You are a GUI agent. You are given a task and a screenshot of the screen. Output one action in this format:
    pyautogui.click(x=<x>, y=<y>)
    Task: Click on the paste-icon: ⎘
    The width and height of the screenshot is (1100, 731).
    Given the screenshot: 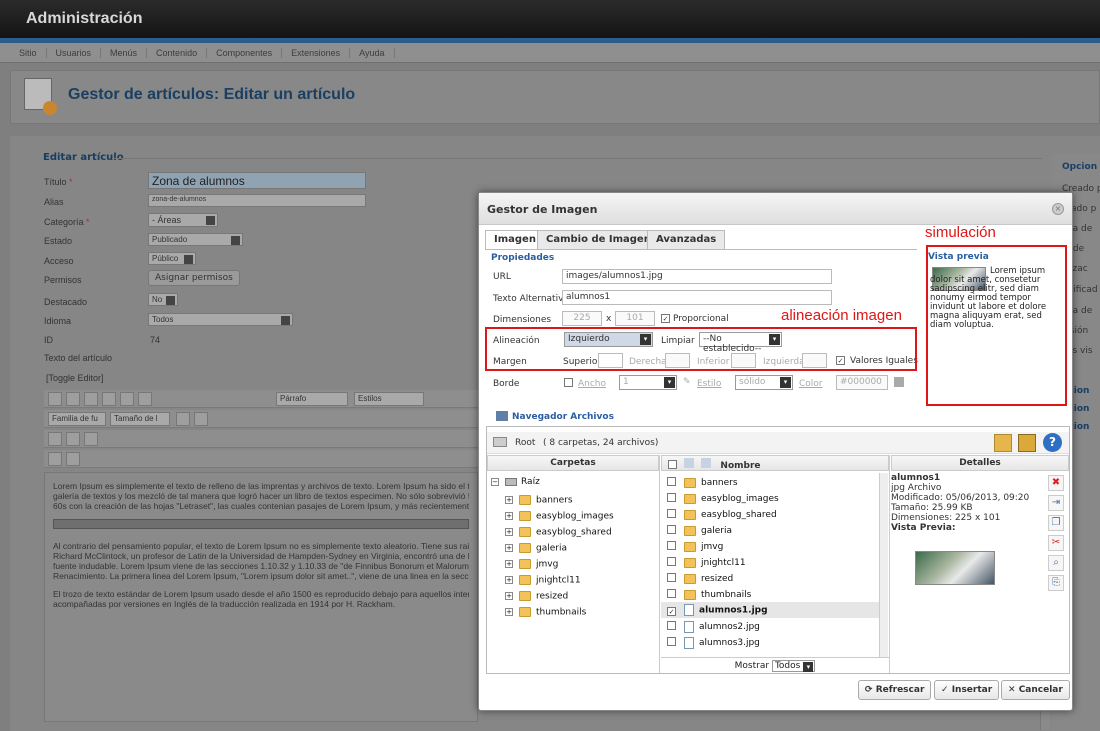 What is the action you would take?
    pyautogui.click(x=1056, y=583)
    